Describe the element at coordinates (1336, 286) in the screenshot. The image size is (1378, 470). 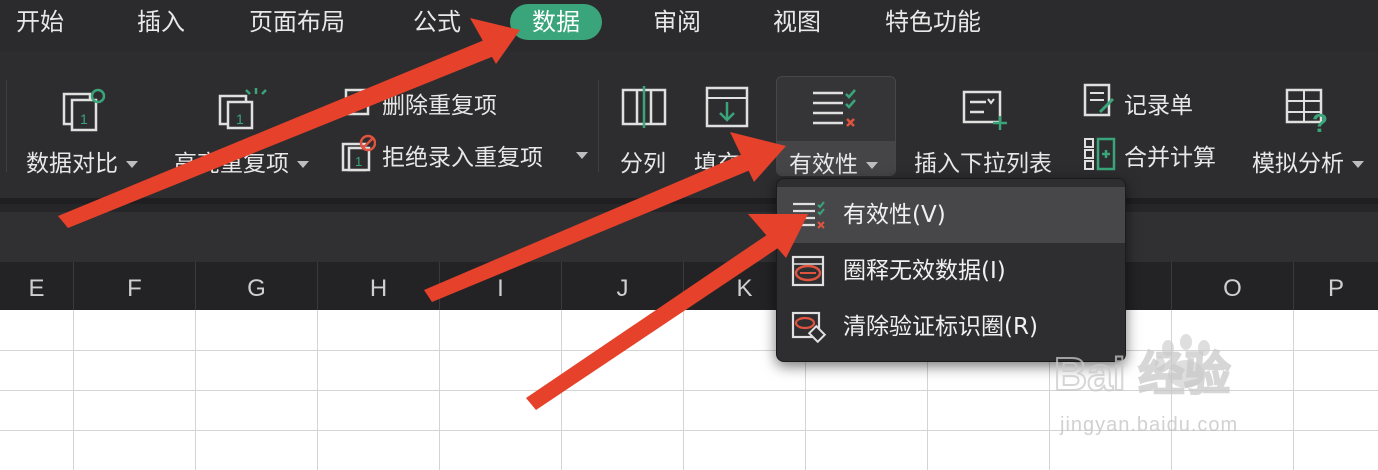
I see `column-header-p: P` at that location.